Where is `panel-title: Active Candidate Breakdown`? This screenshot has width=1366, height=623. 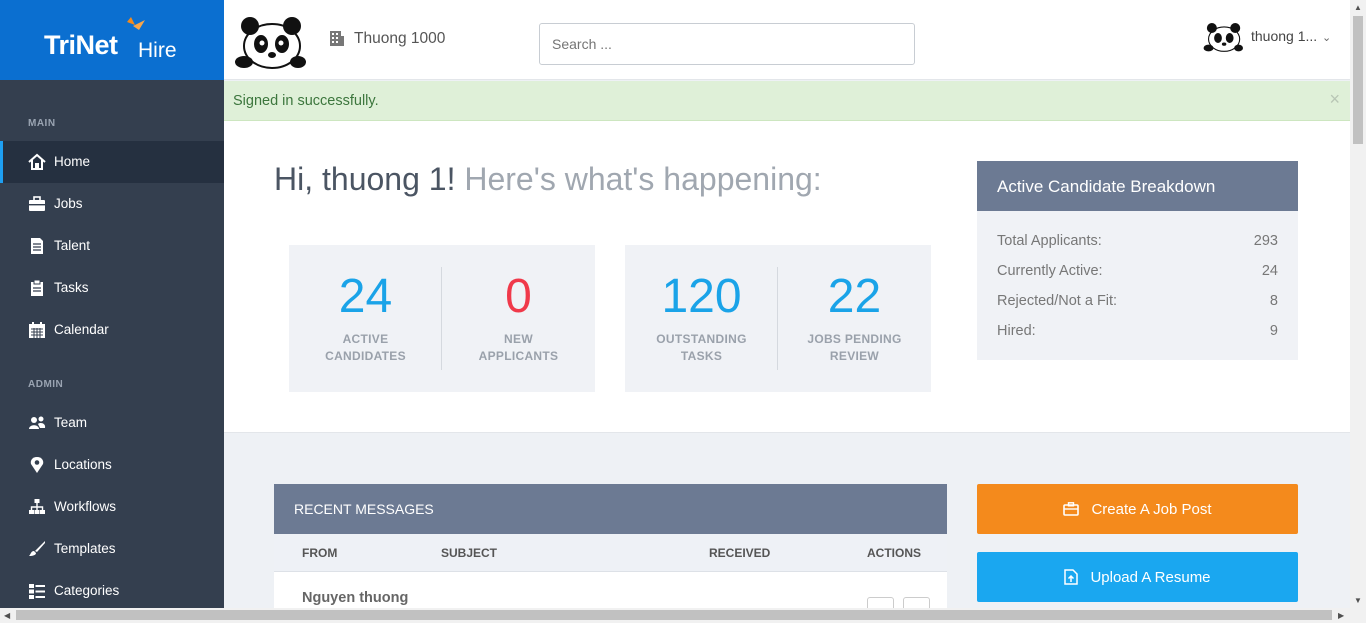
panel-title: Active Candidate Breakdown is located at coordinates (1137, 186).